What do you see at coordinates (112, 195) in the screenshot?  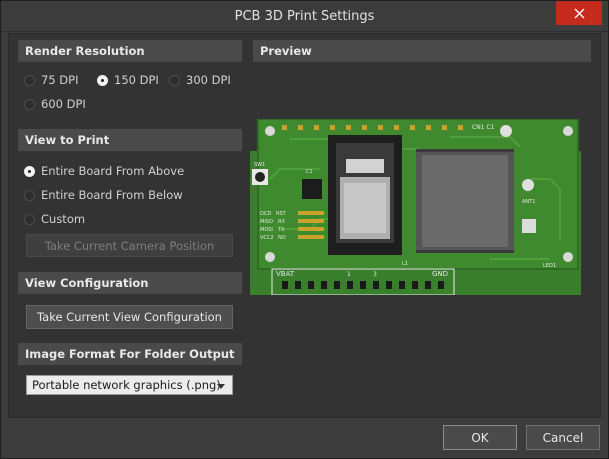 I see `radio-label: Entire Board From Below` at bounding box center [112, 195].